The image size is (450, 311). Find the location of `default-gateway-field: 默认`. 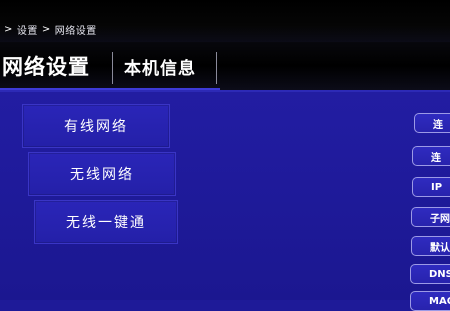

default-gateway-field: 默认 is located at coordinates (430, 246).